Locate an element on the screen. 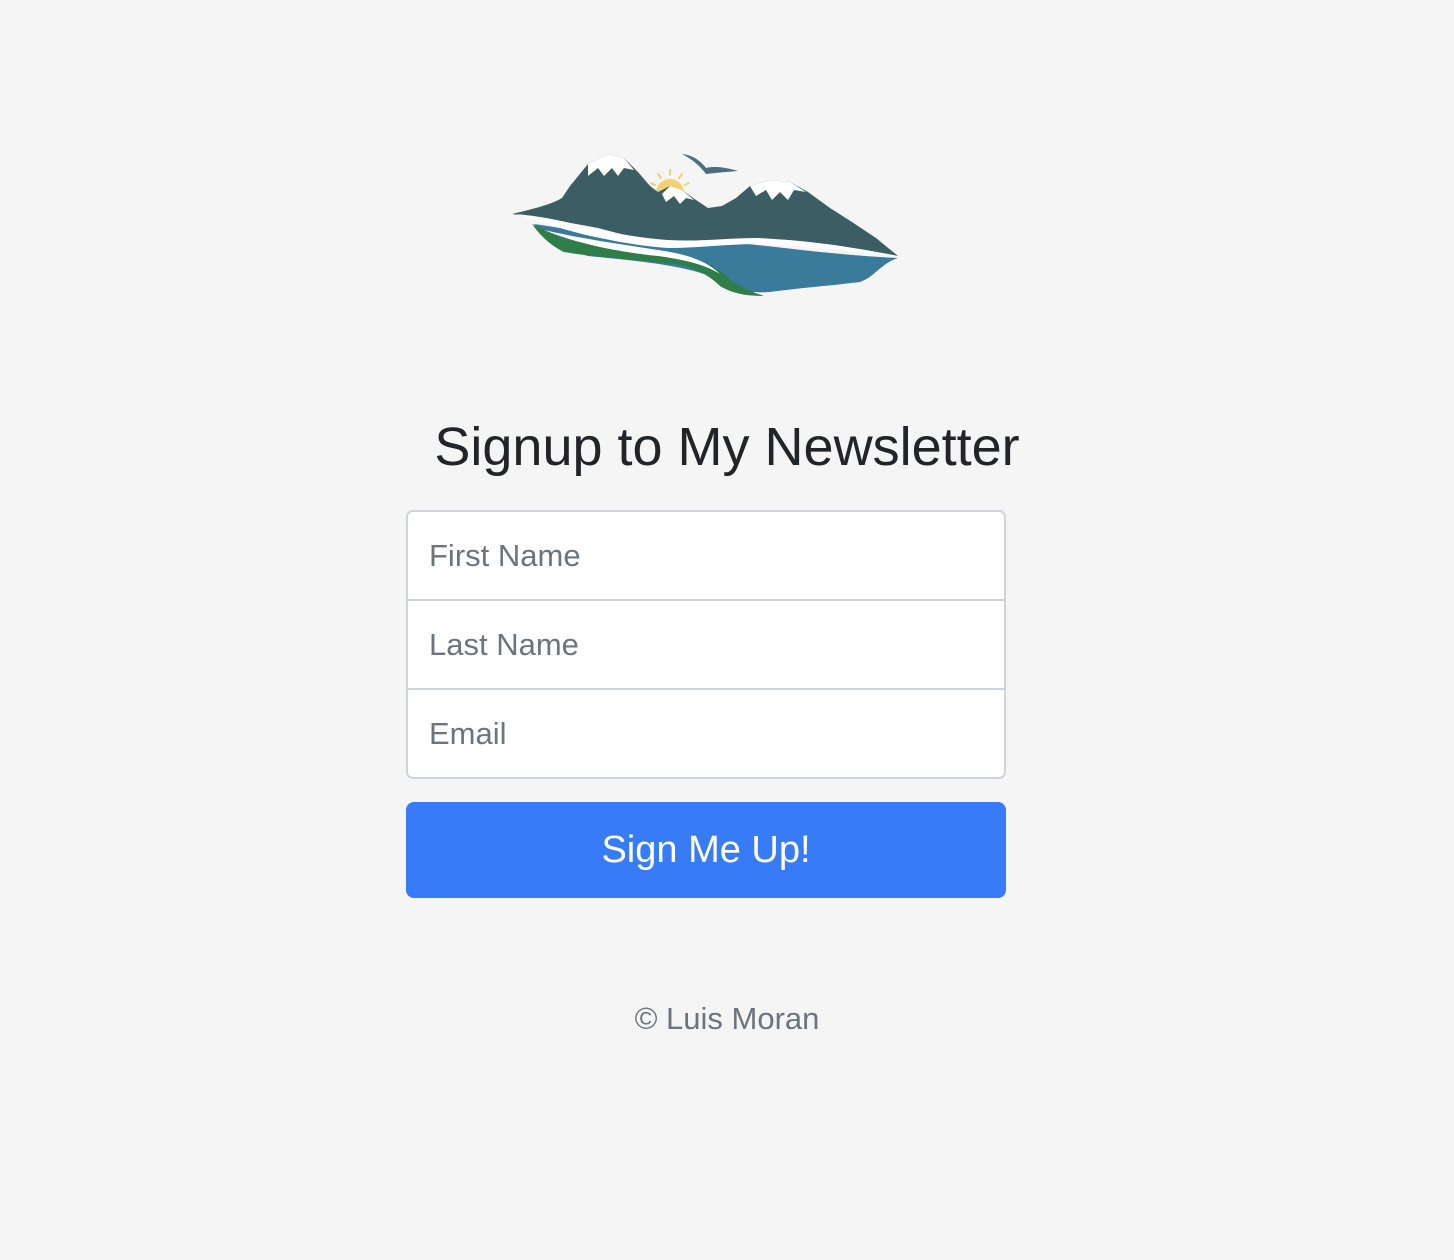 The width and height of the screenshot is (1454, 1260). first-name-input is located at coordinates (706, 555).